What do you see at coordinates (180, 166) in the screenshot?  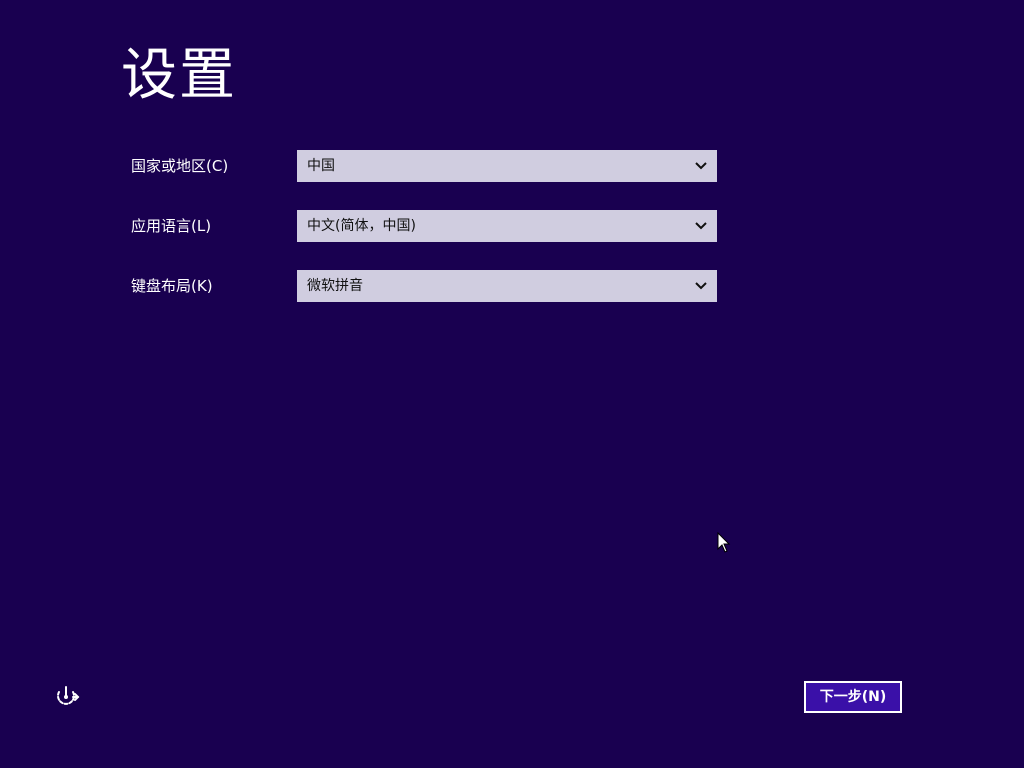 I see `country-region-label: 国家或地区(C)` at bounding box center [180, 166].